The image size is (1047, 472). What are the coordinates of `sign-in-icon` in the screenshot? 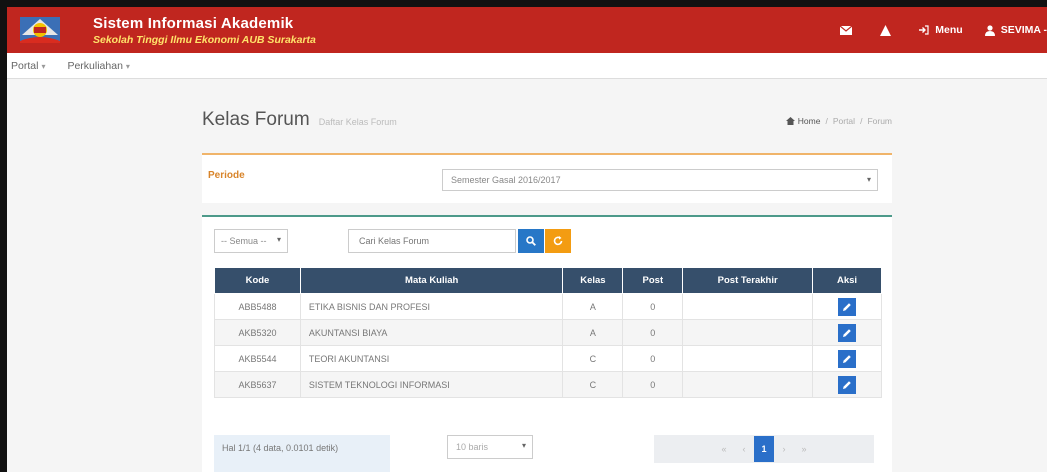 It's located at (924, 30).